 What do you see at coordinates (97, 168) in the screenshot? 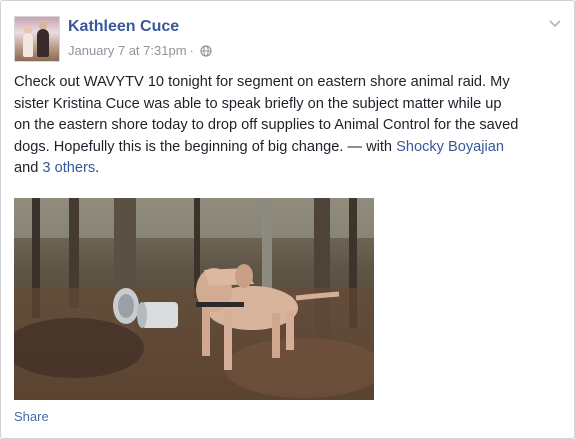
I see `period-text: .` at bounding box center [97, 168].